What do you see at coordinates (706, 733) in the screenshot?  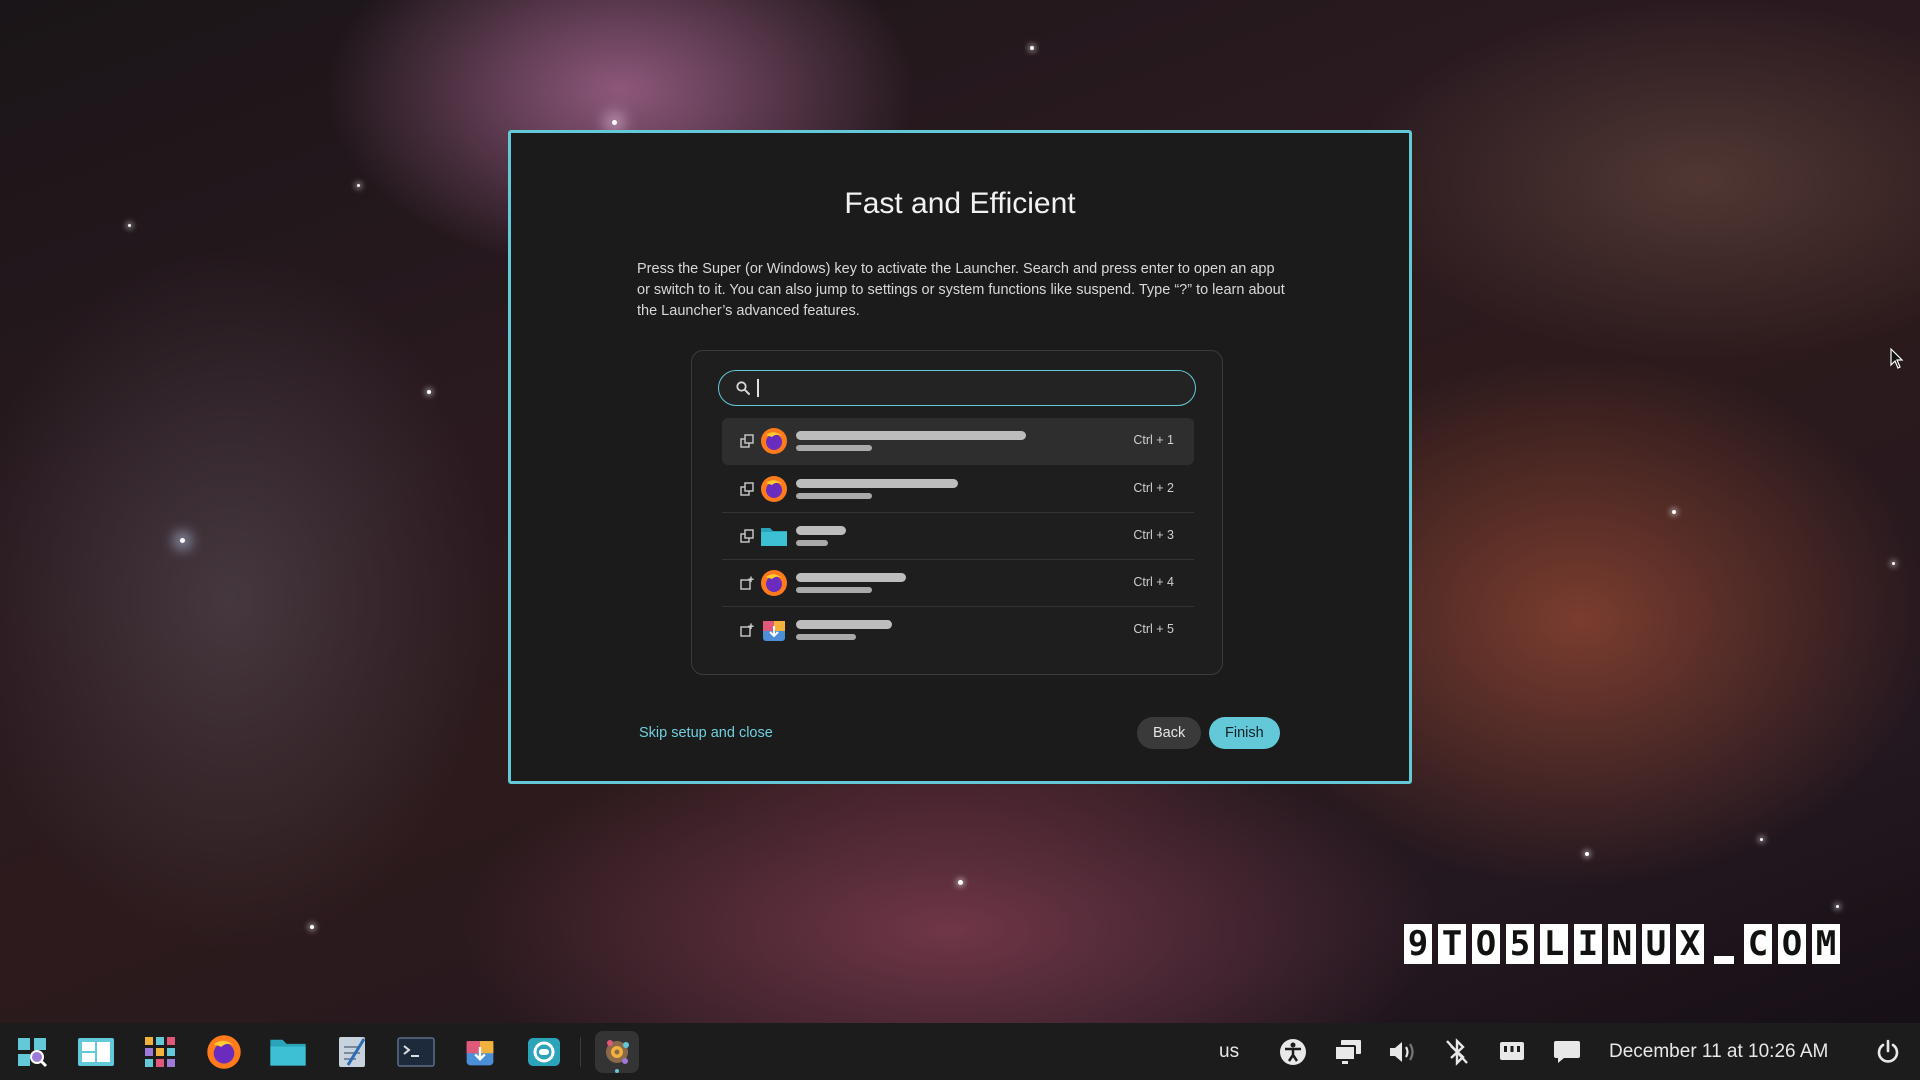 I see `skip-setup-link: Skip setup and close` at bounding box center [706, 733].